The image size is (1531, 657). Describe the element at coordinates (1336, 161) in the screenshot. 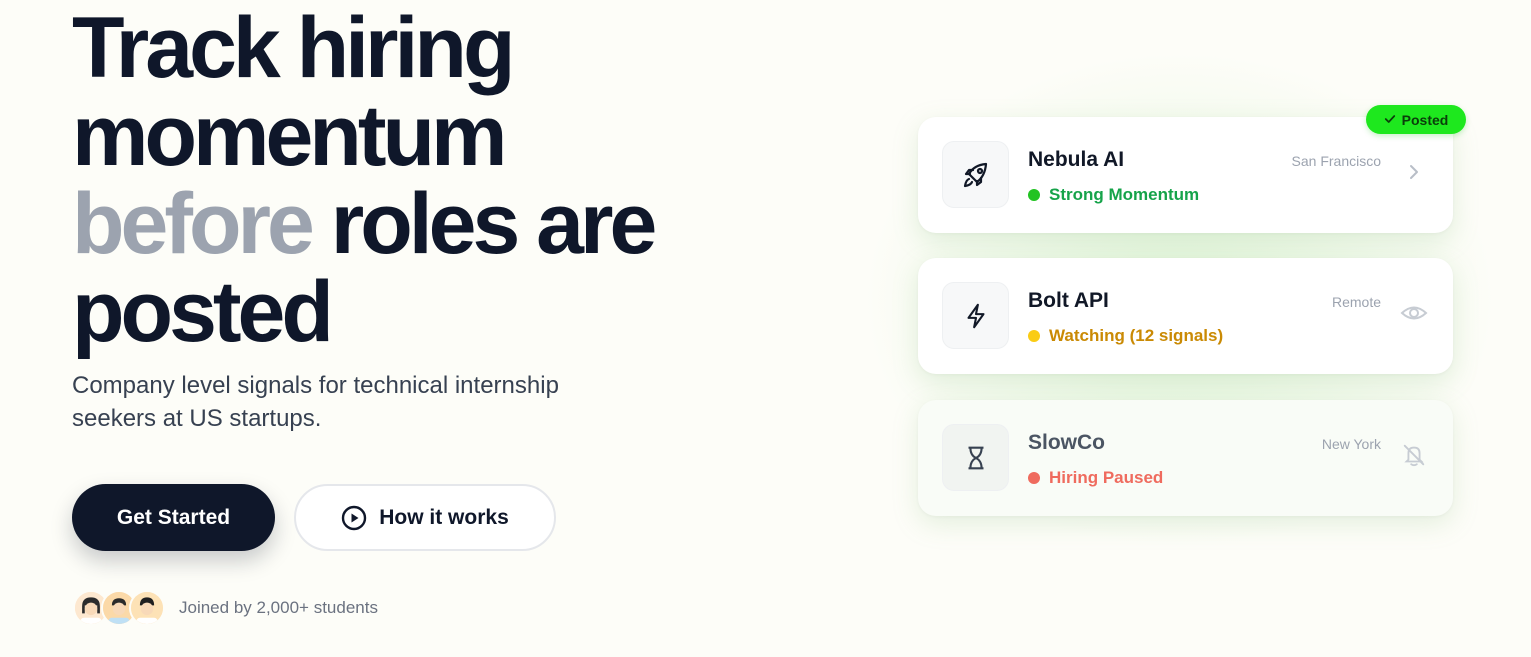

I see `company-location: San Francisco` at that location.